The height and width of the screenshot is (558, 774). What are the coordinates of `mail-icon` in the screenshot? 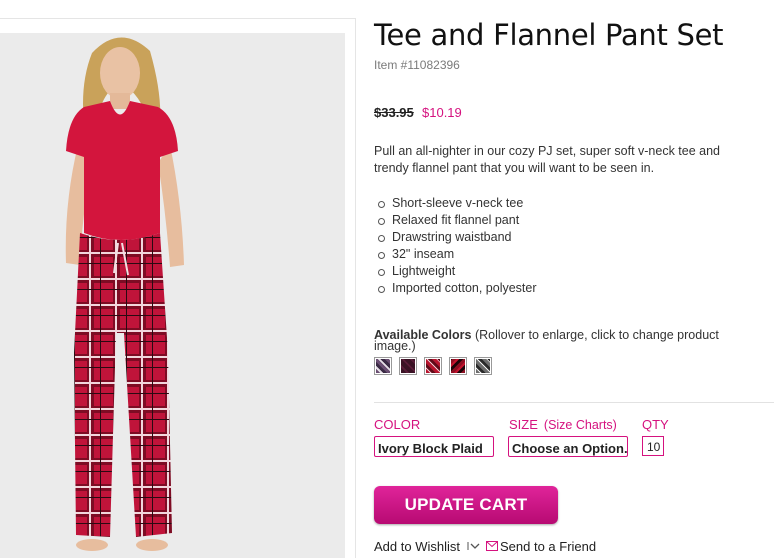 It's located at (492, 546).